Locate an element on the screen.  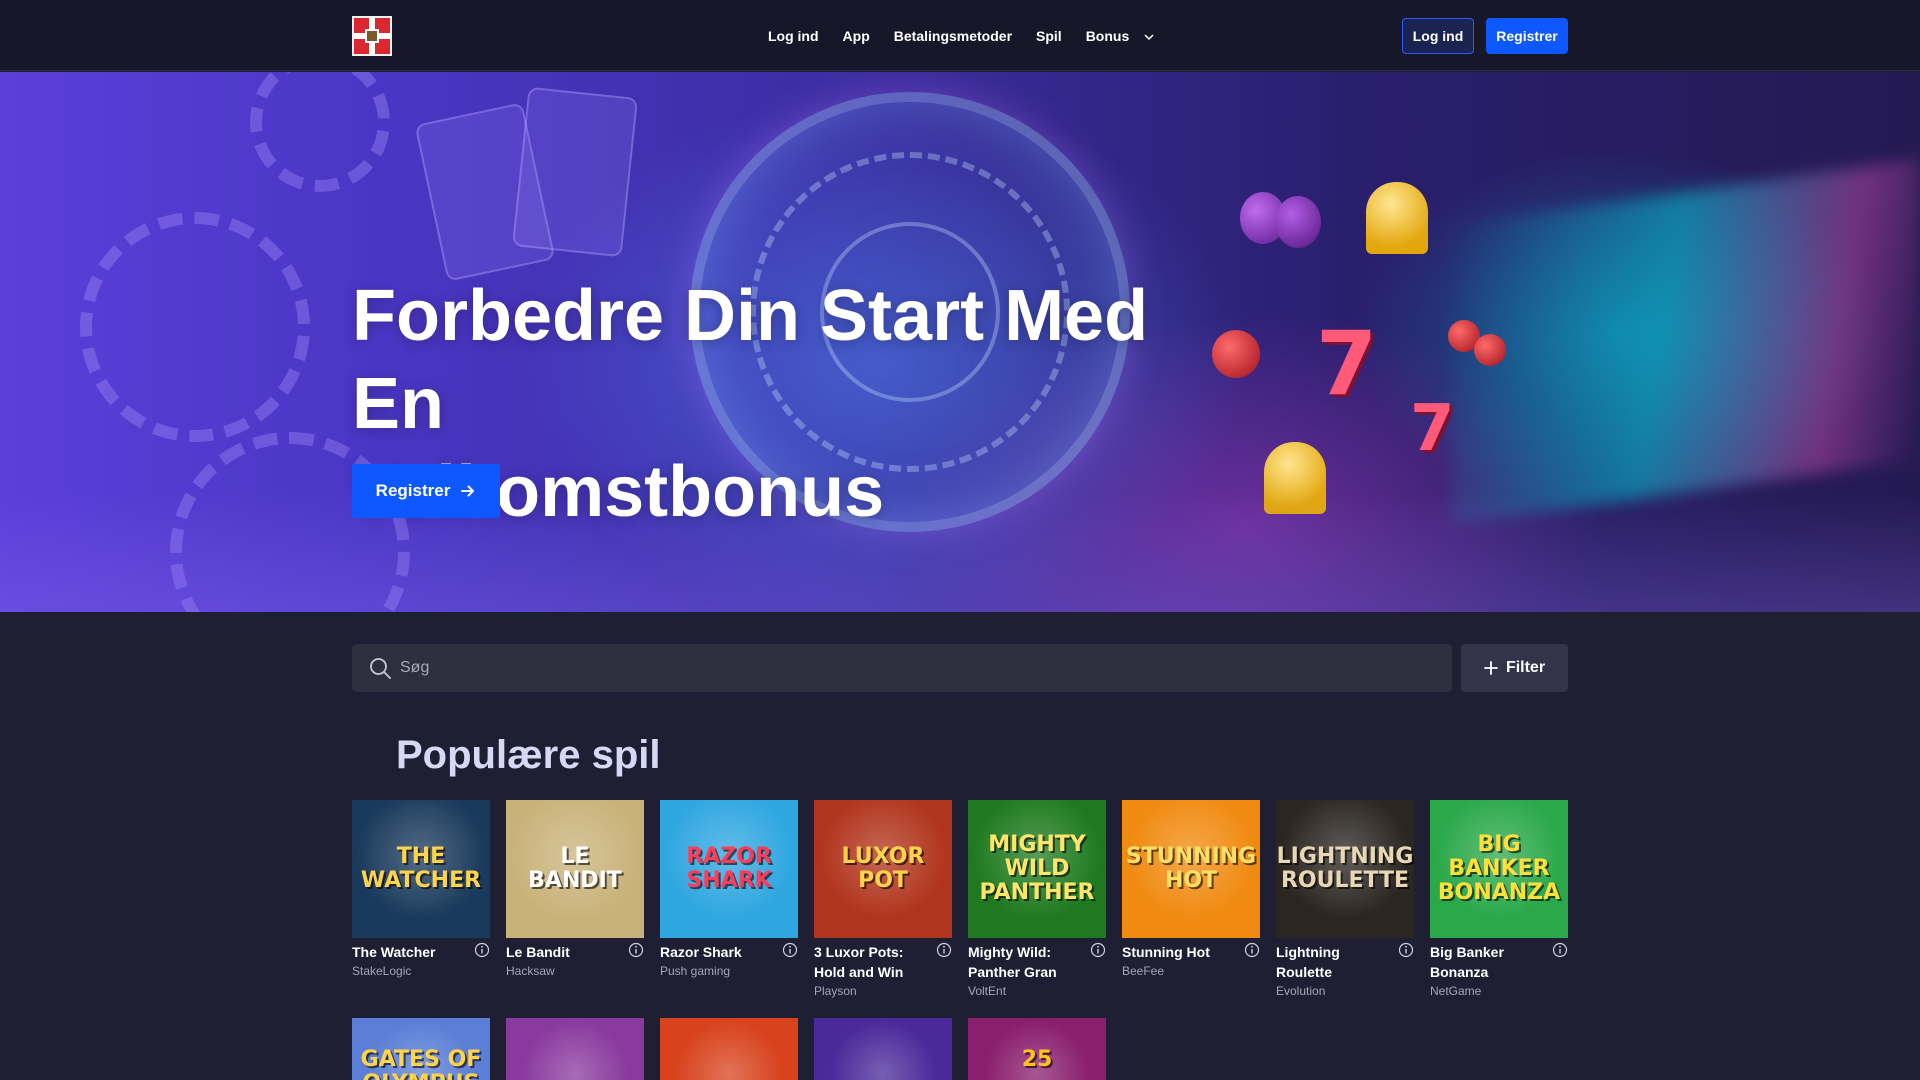
game-thumbnail: RAZOR SHARK is located at coordinates (729, 869).